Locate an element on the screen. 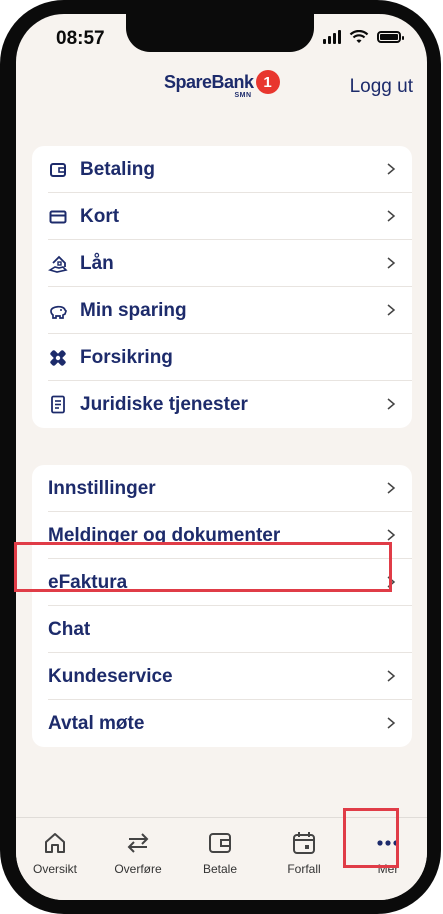 This screenshot has width=443, height=914. menu-item-label: Kort is located at coordinates (100, 216).